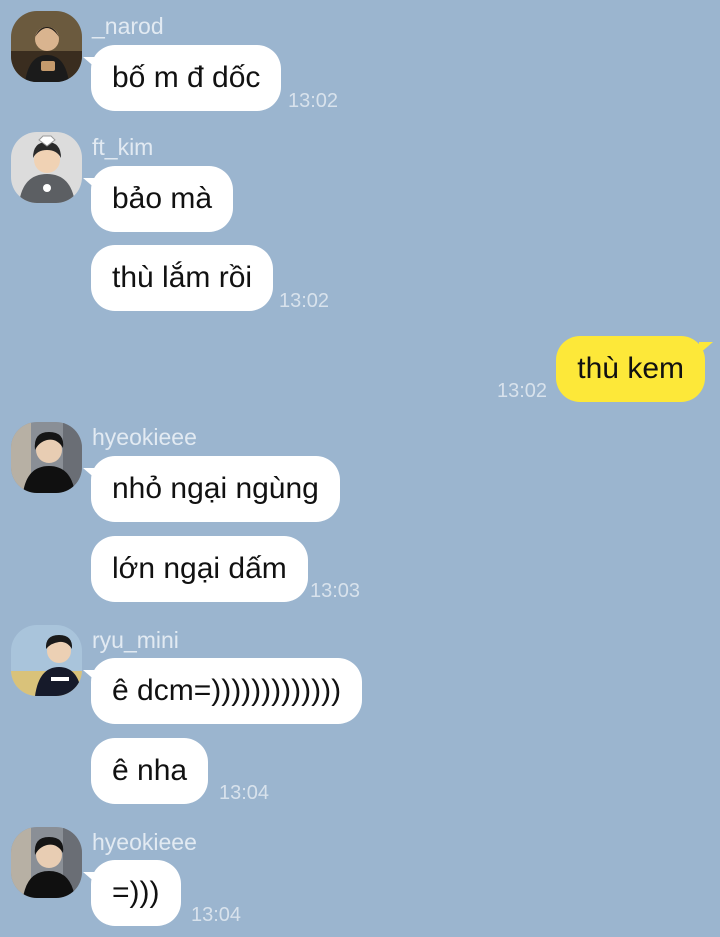  Describe the element at coordinates (335, 591) in the screenshot. I see `message-time: 13:03` at that location.